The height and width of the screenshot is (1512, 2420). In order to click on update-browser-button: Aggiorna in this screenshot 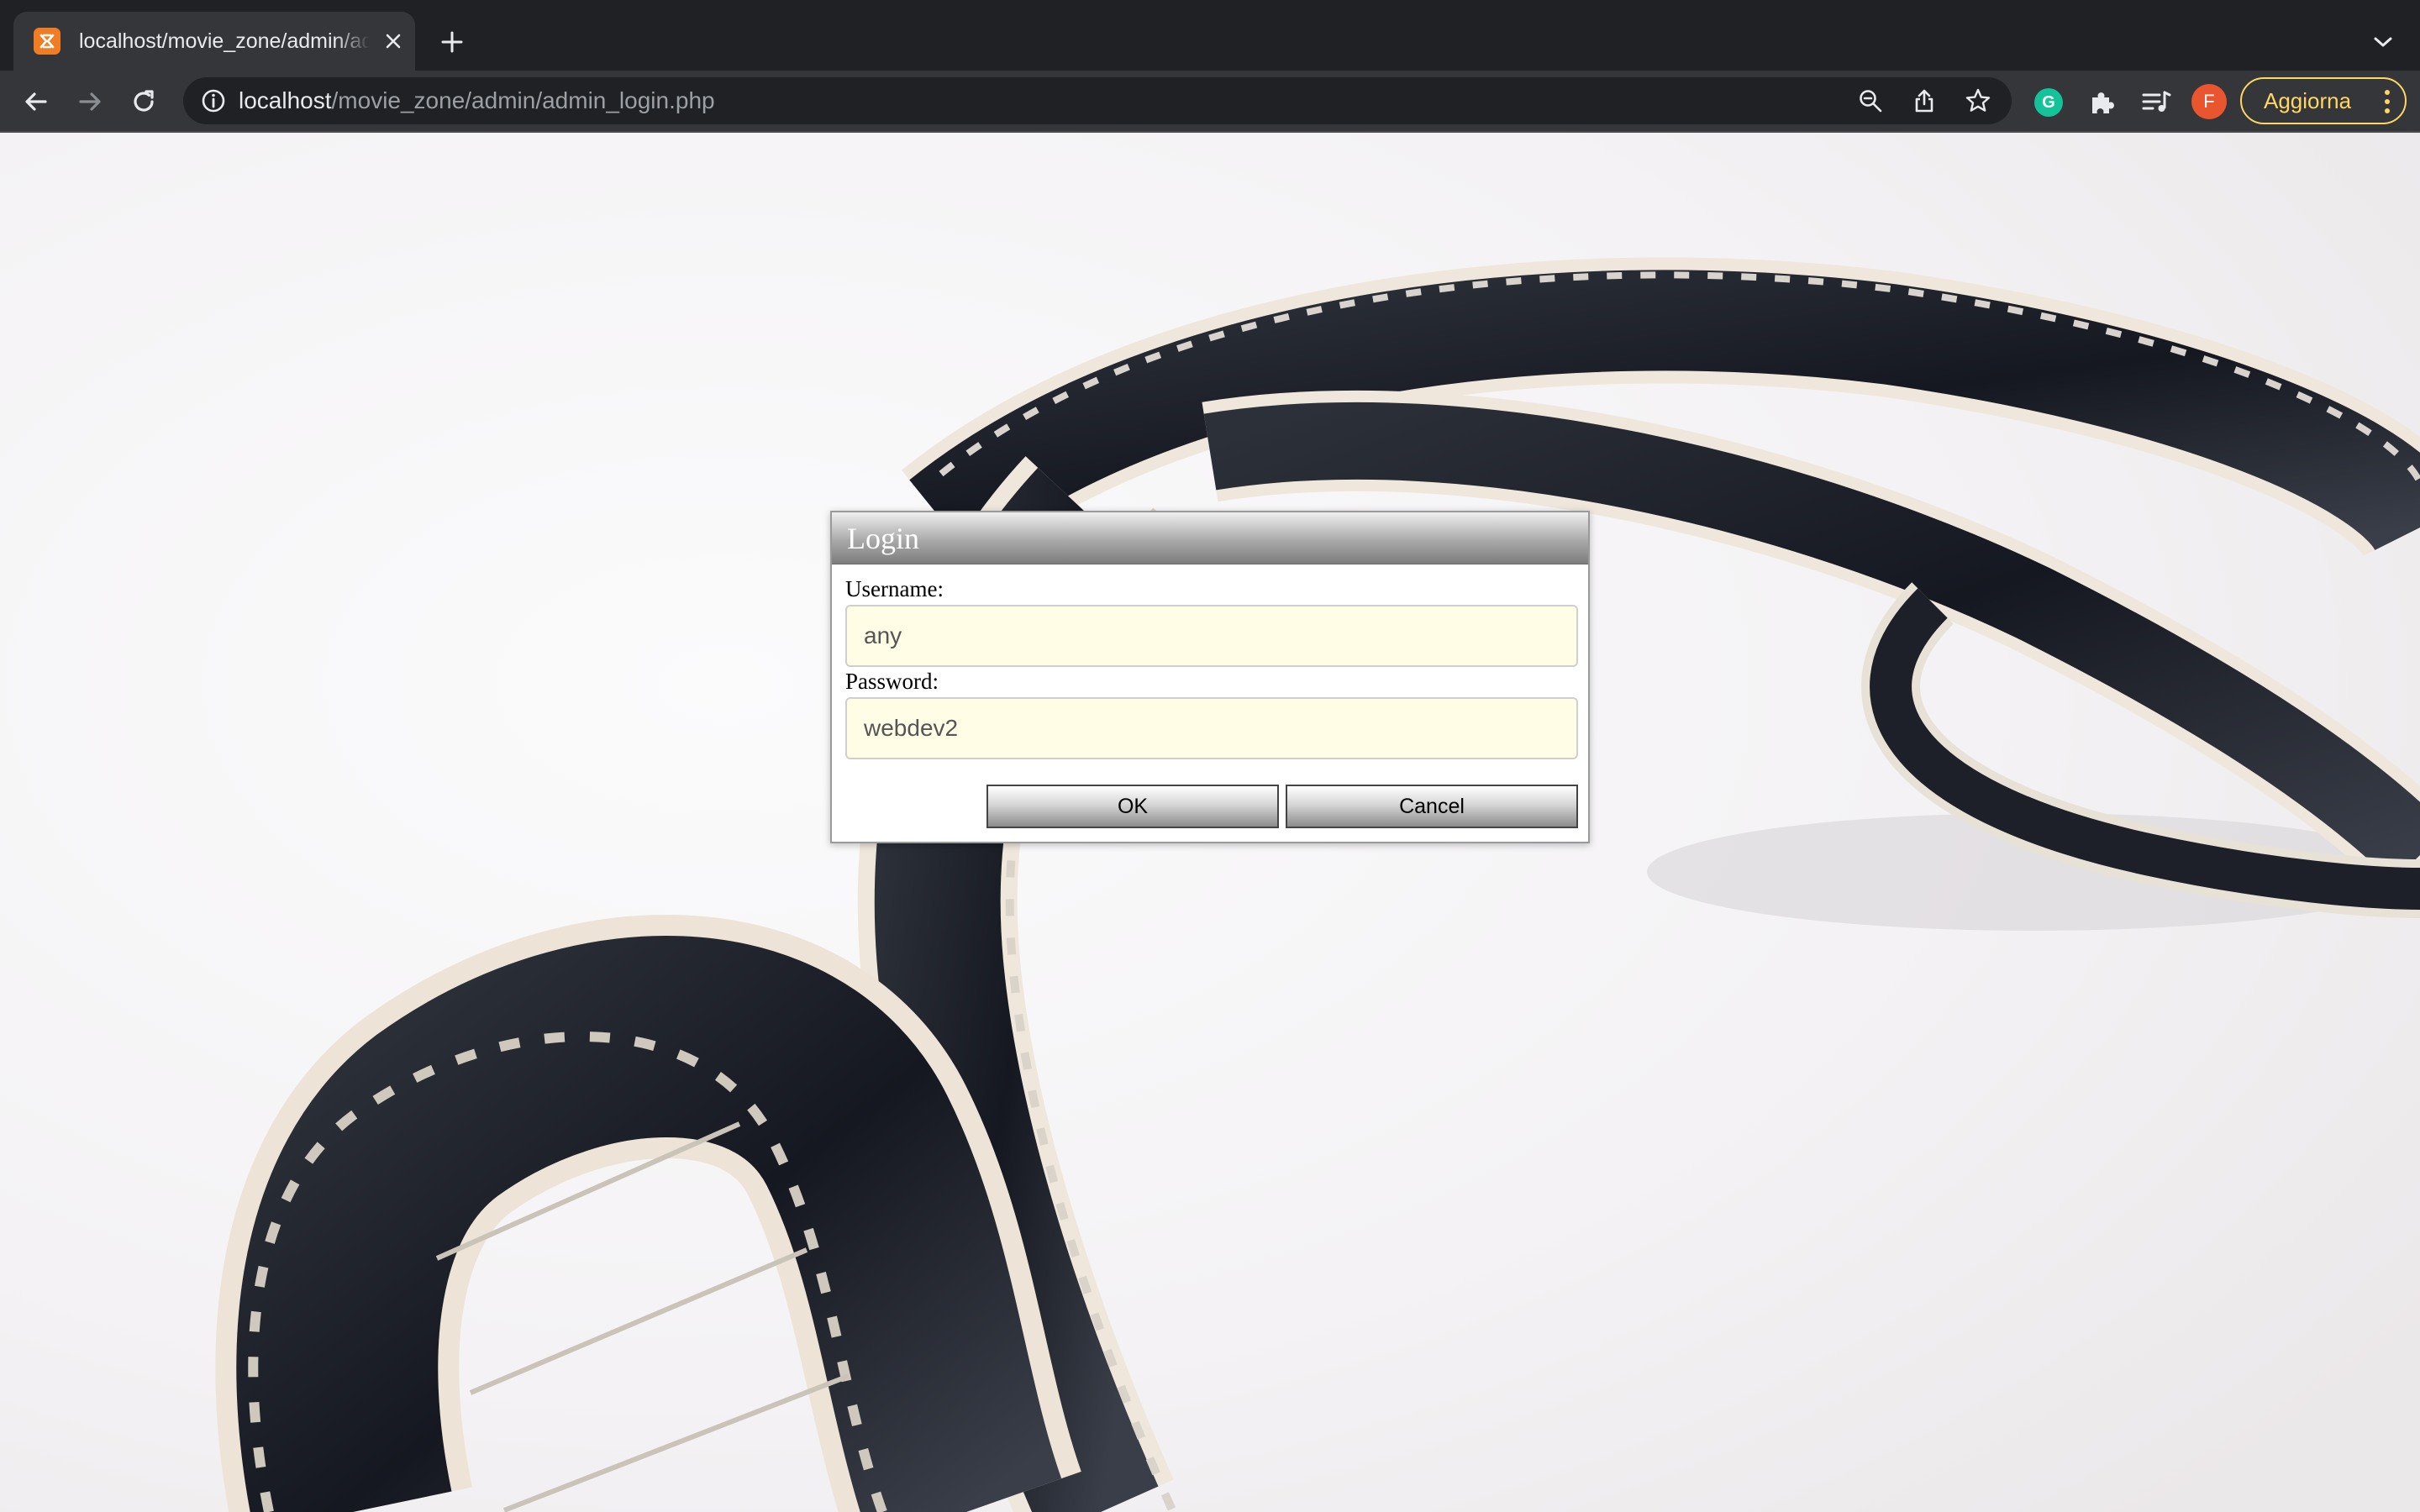, I will do `click(2324, 100)`.